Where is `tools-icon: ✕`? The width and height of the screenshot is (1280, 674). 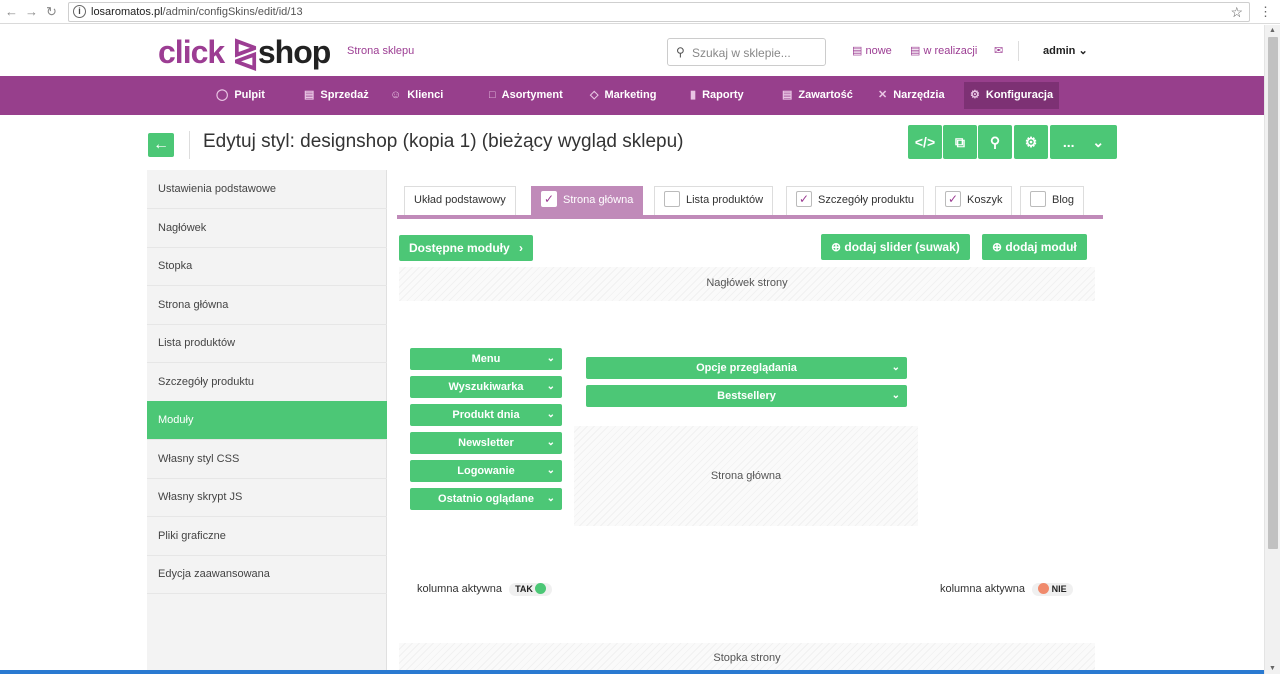 tools-icon: ✕ is located at coordinates (883, 95).